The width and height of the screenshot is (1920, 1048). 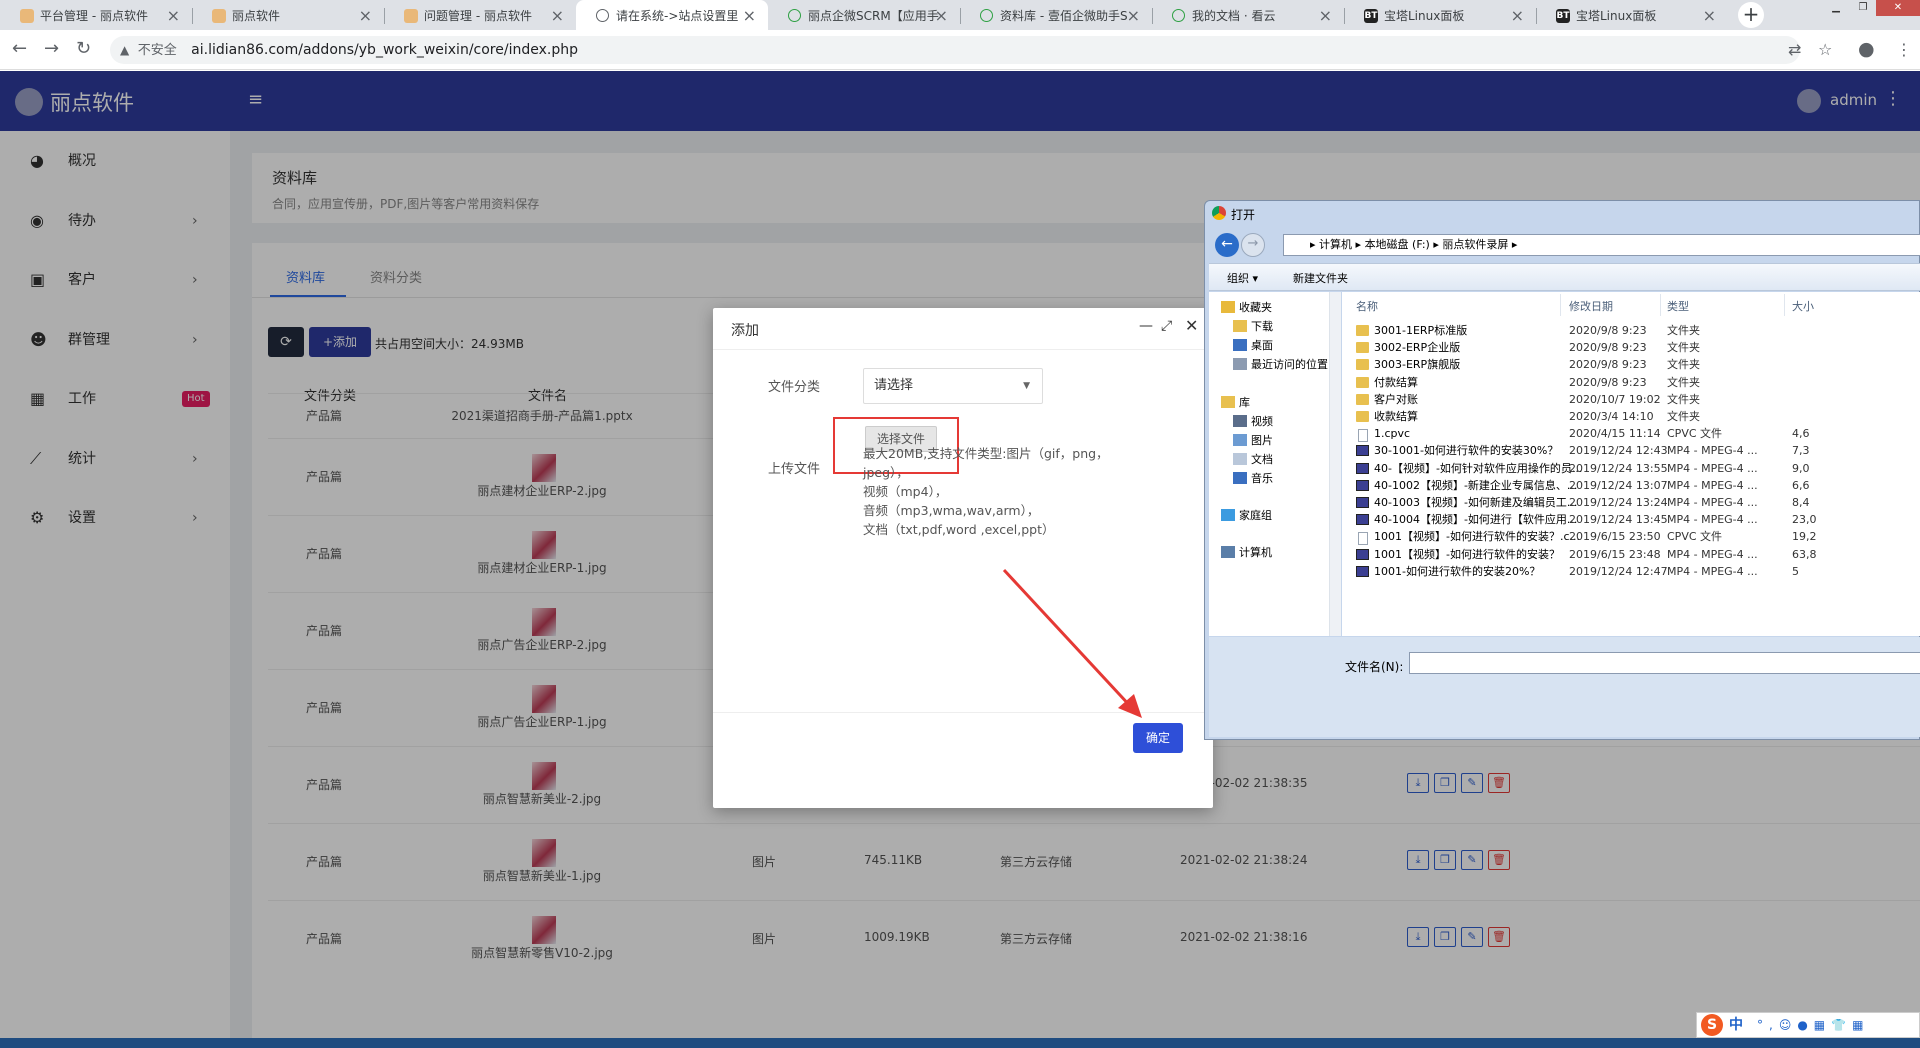 What do you see at coordinates (1158, 738) in the screenshot?
I see `confirm-button: 确定` at bounding box center [1158, 738].